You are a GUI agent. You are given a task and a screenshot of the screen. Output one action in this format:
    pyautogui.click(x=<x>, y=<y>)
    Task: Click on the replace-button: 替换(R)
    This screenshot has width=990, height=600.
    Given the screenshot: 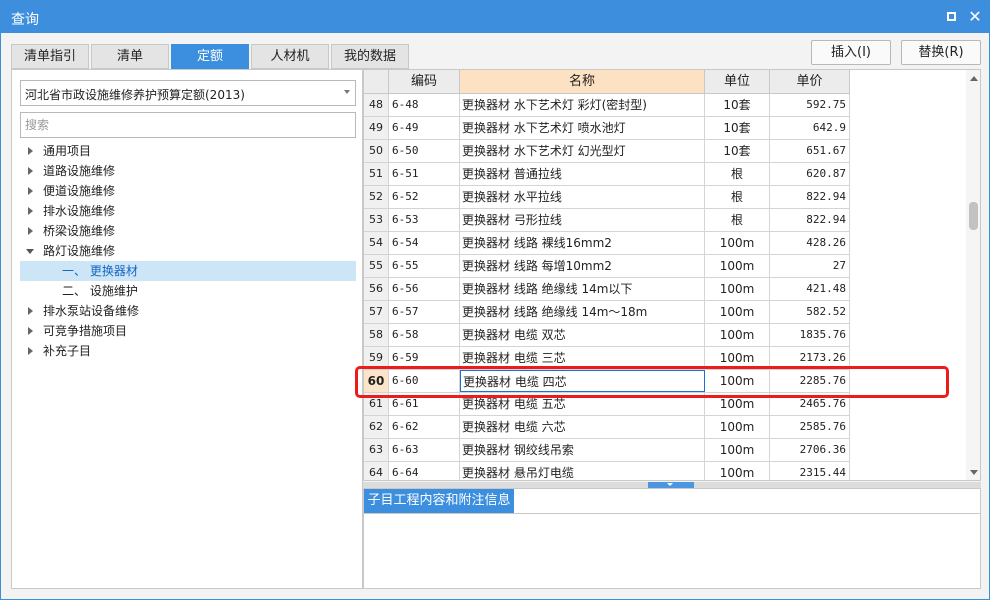 What is the action you would take?
    pyautogui.click(x=941, y=52)
    